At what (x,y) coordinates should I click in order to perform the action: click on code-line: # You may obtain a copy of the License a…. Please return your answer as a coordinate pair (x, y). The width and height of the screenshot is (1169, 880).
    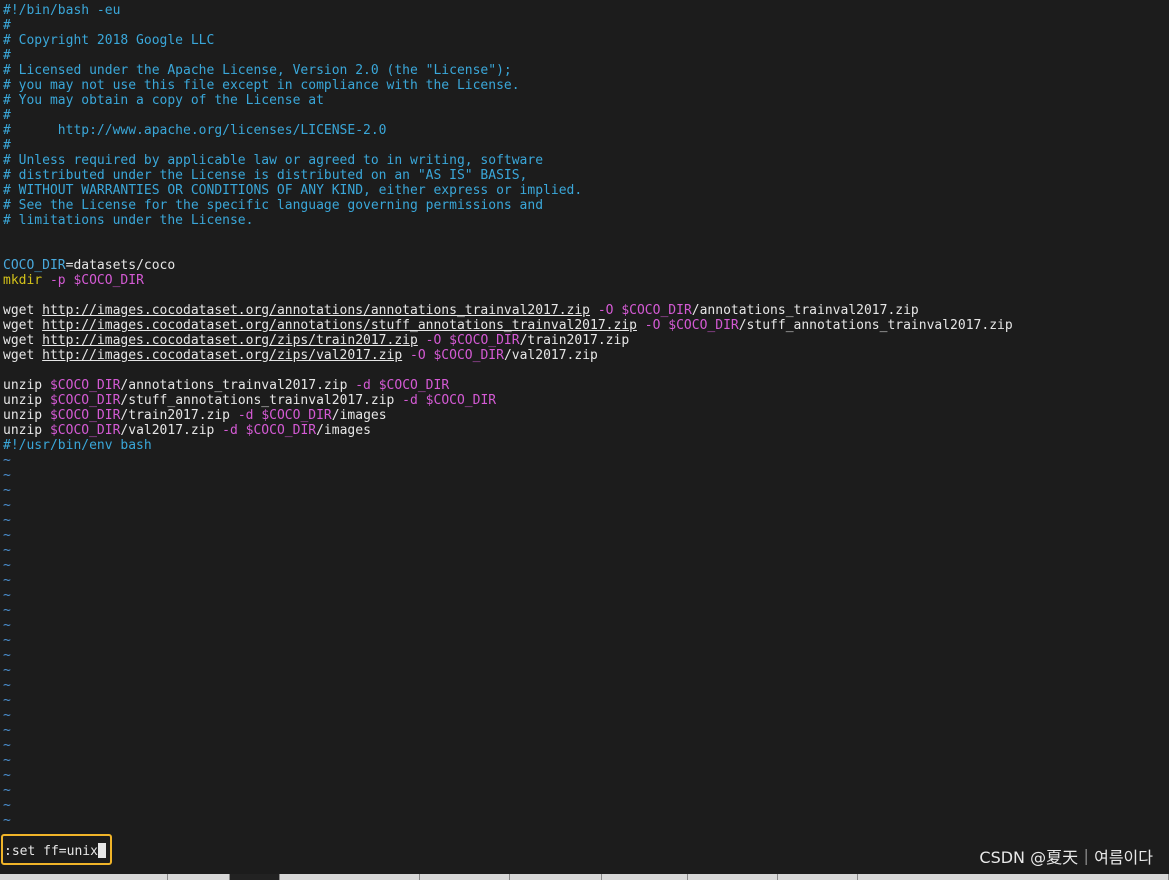
    Looking at the image, I should click on (583, 100).